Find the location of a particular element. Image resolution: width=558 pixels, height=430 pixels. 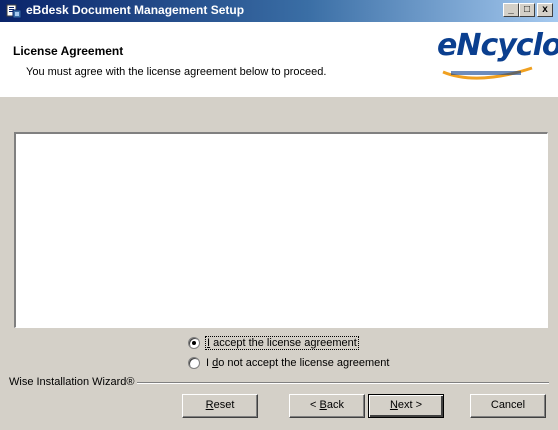

logo-text: eNcyclo is located at coordinates (497, 45).